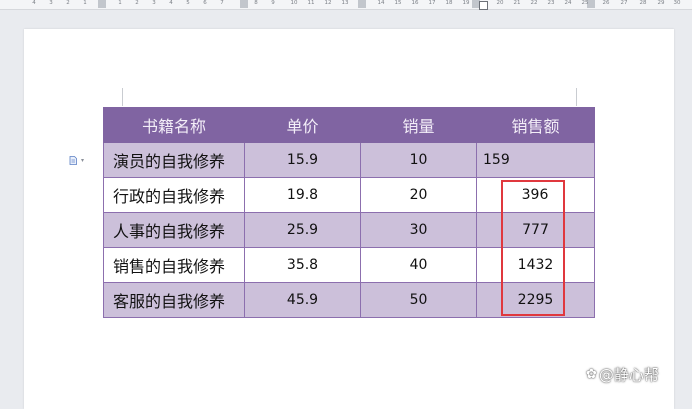 The width and height of the screenshot is (692, 409). Describe the element at coordinates (174, 265) in the screenshot. I see `cell-book-name: 销售的自我修养` at that location.